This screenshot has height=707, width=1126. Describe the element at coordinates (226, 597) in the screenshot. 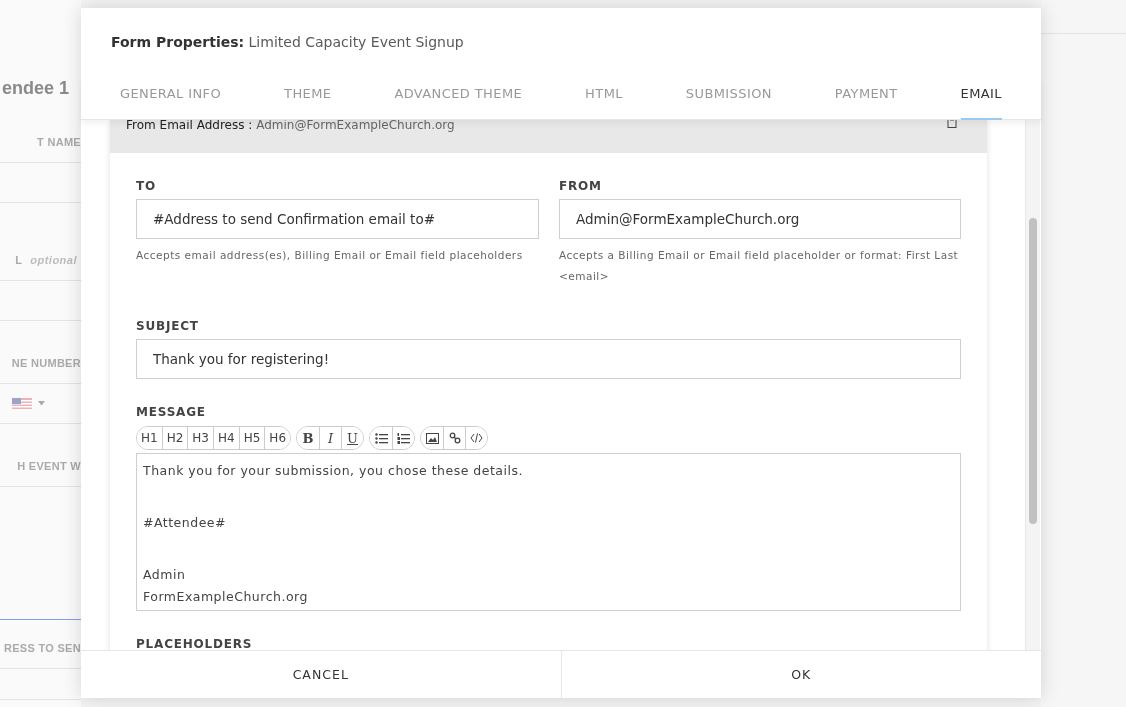

I see `message-line: FormExampleChurch.org` at that location.